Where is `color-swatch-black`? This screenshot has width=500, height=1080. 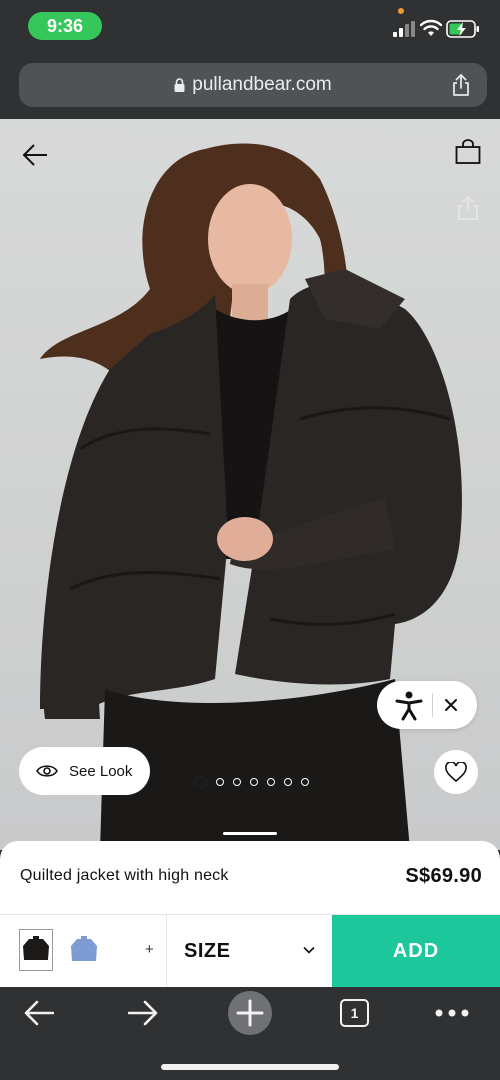 color-swatch-black is located at coordinates (36, 950).